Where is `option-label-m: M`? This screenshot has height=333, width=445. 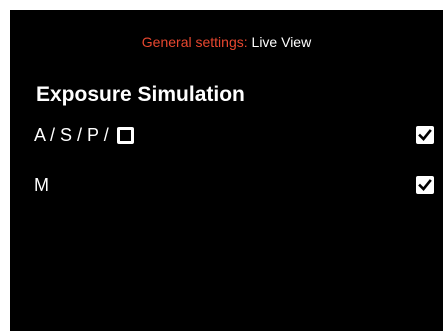
option-label-m: M is located at coordinates (41, 184).